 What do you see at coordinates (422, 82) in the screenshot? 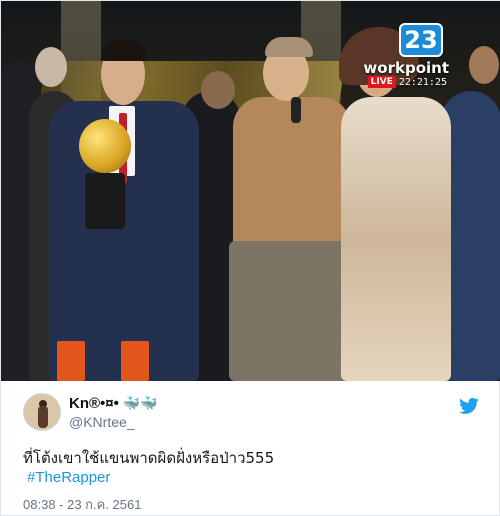
I see `live-time: 22:21:25` at bounding box center [422, 82].